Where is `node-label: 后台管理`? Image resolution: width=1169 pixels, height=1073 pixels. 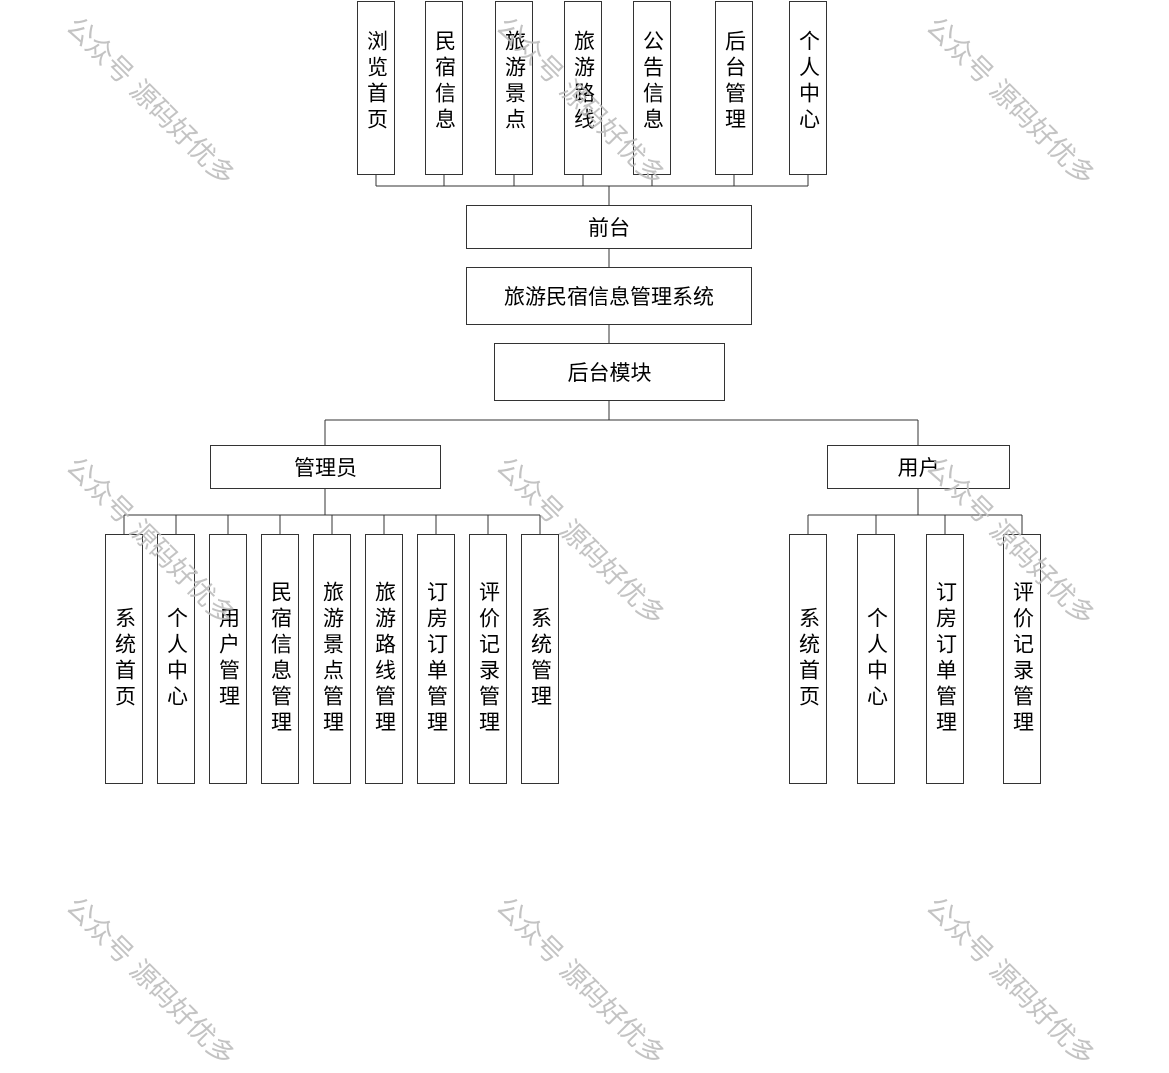
node-label: 后台管理 is located at coordinates (734, 82).